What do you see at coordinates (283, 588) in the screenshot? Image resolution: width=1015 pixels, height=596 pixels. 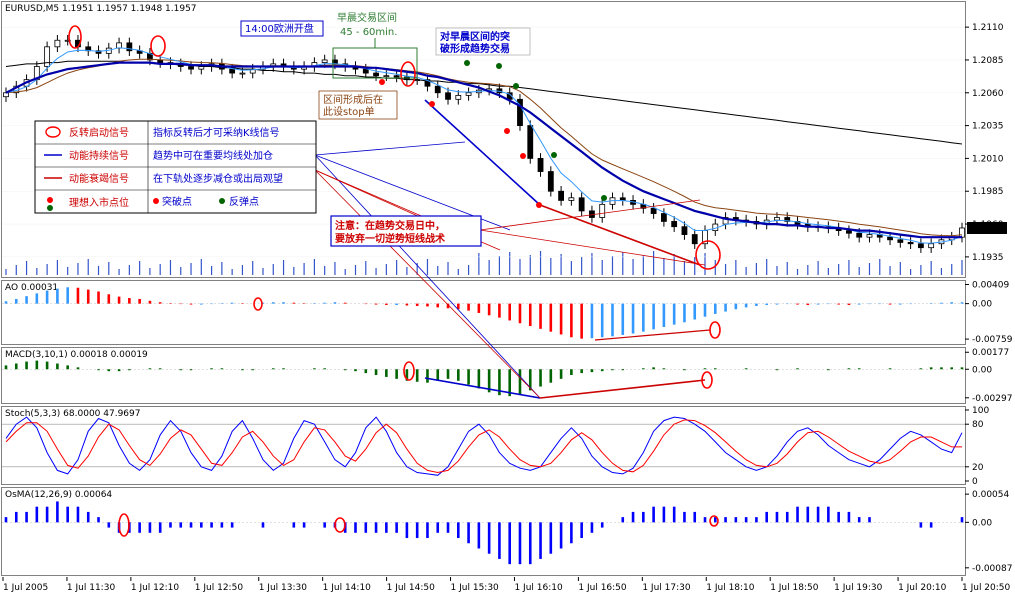 I see `time-tick-label: 1 Jul 13:30` at bounding box center [283, 588].